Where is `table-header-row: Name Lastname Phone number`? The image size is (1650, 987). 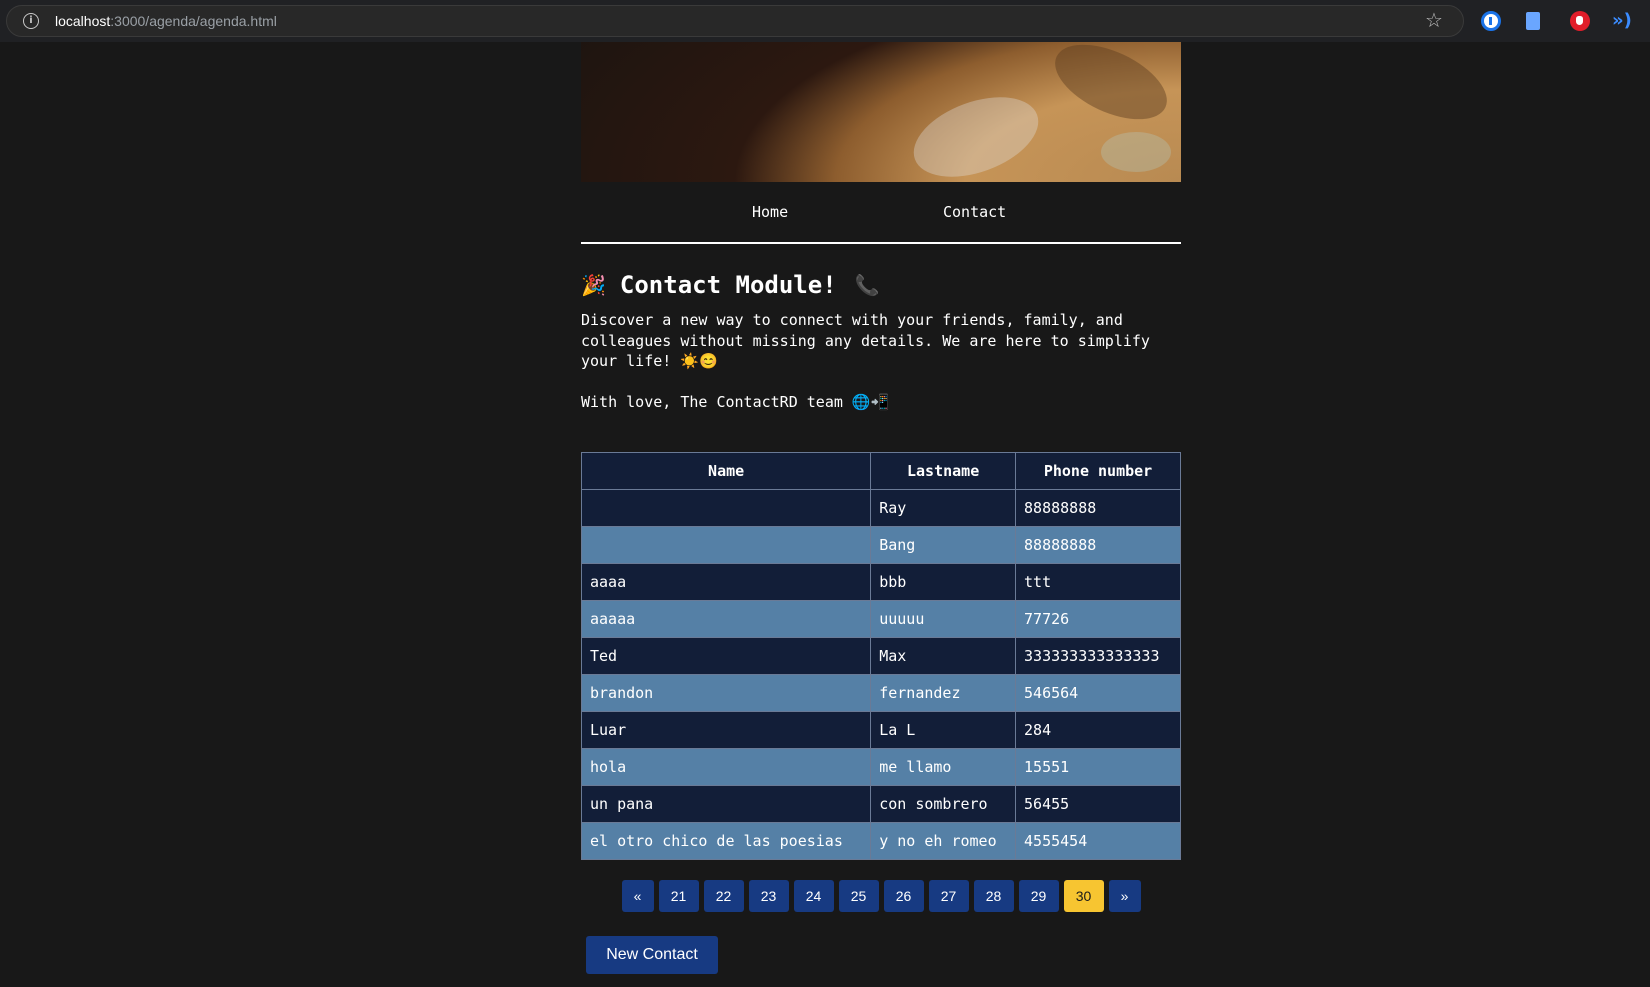 table-header-row: Name Lastname Phone number is located at coordinates (880, 470).